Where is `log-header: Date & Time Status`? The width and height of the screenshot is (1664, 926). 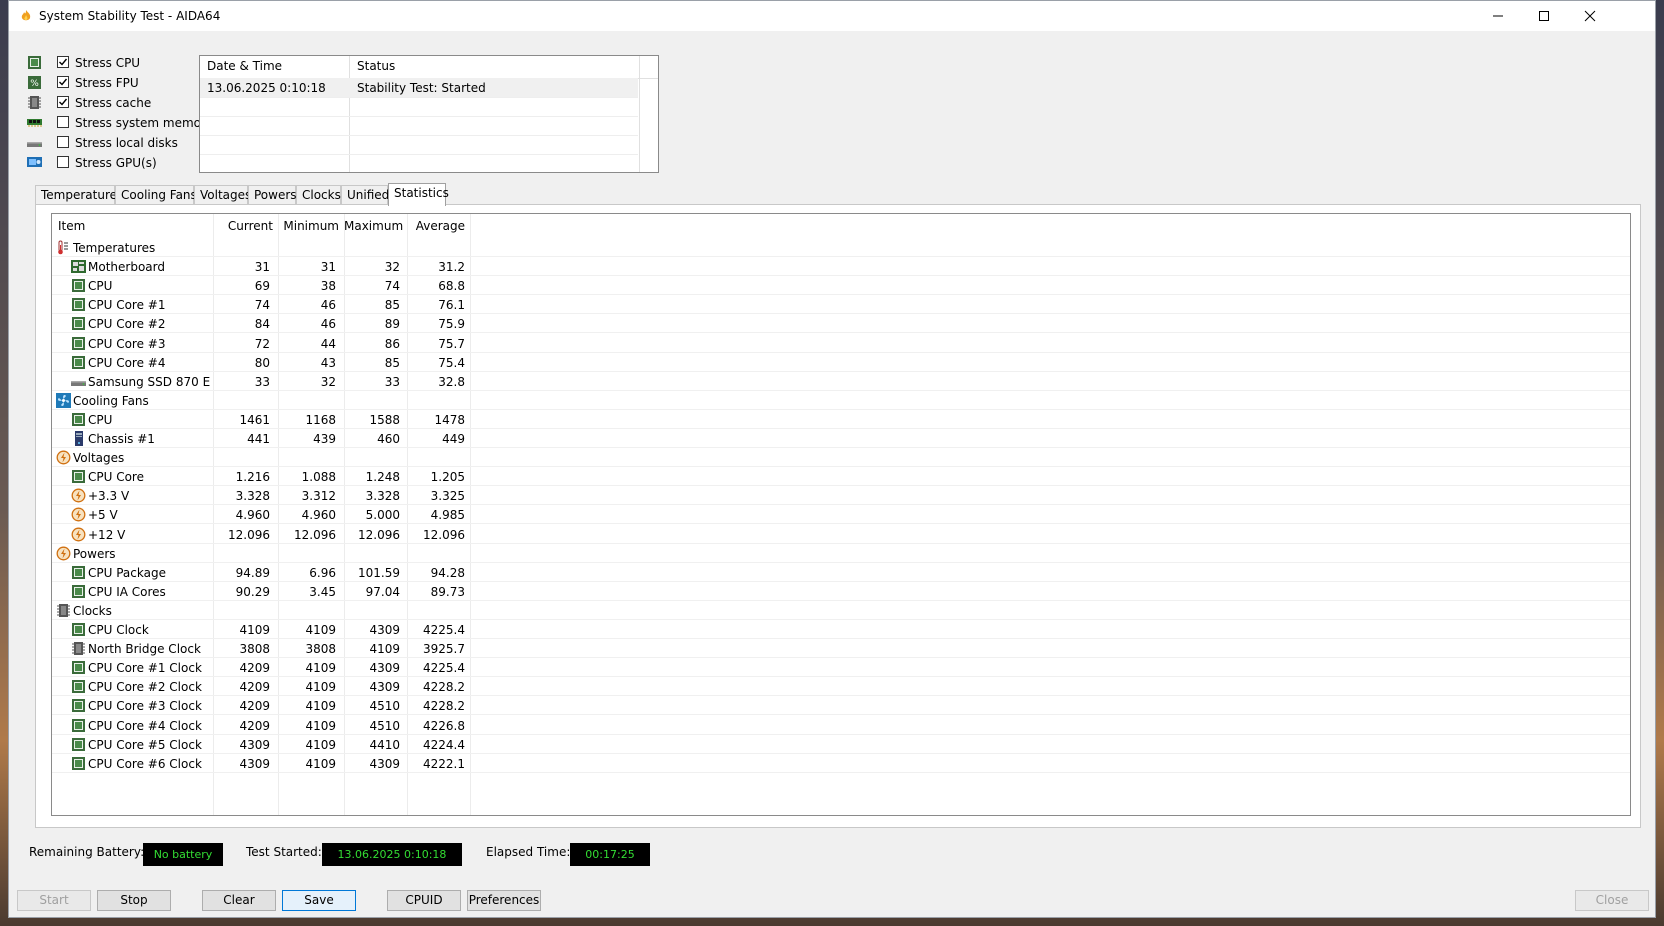
log-header: Date & Time Status is located at coordinates (429, 67).